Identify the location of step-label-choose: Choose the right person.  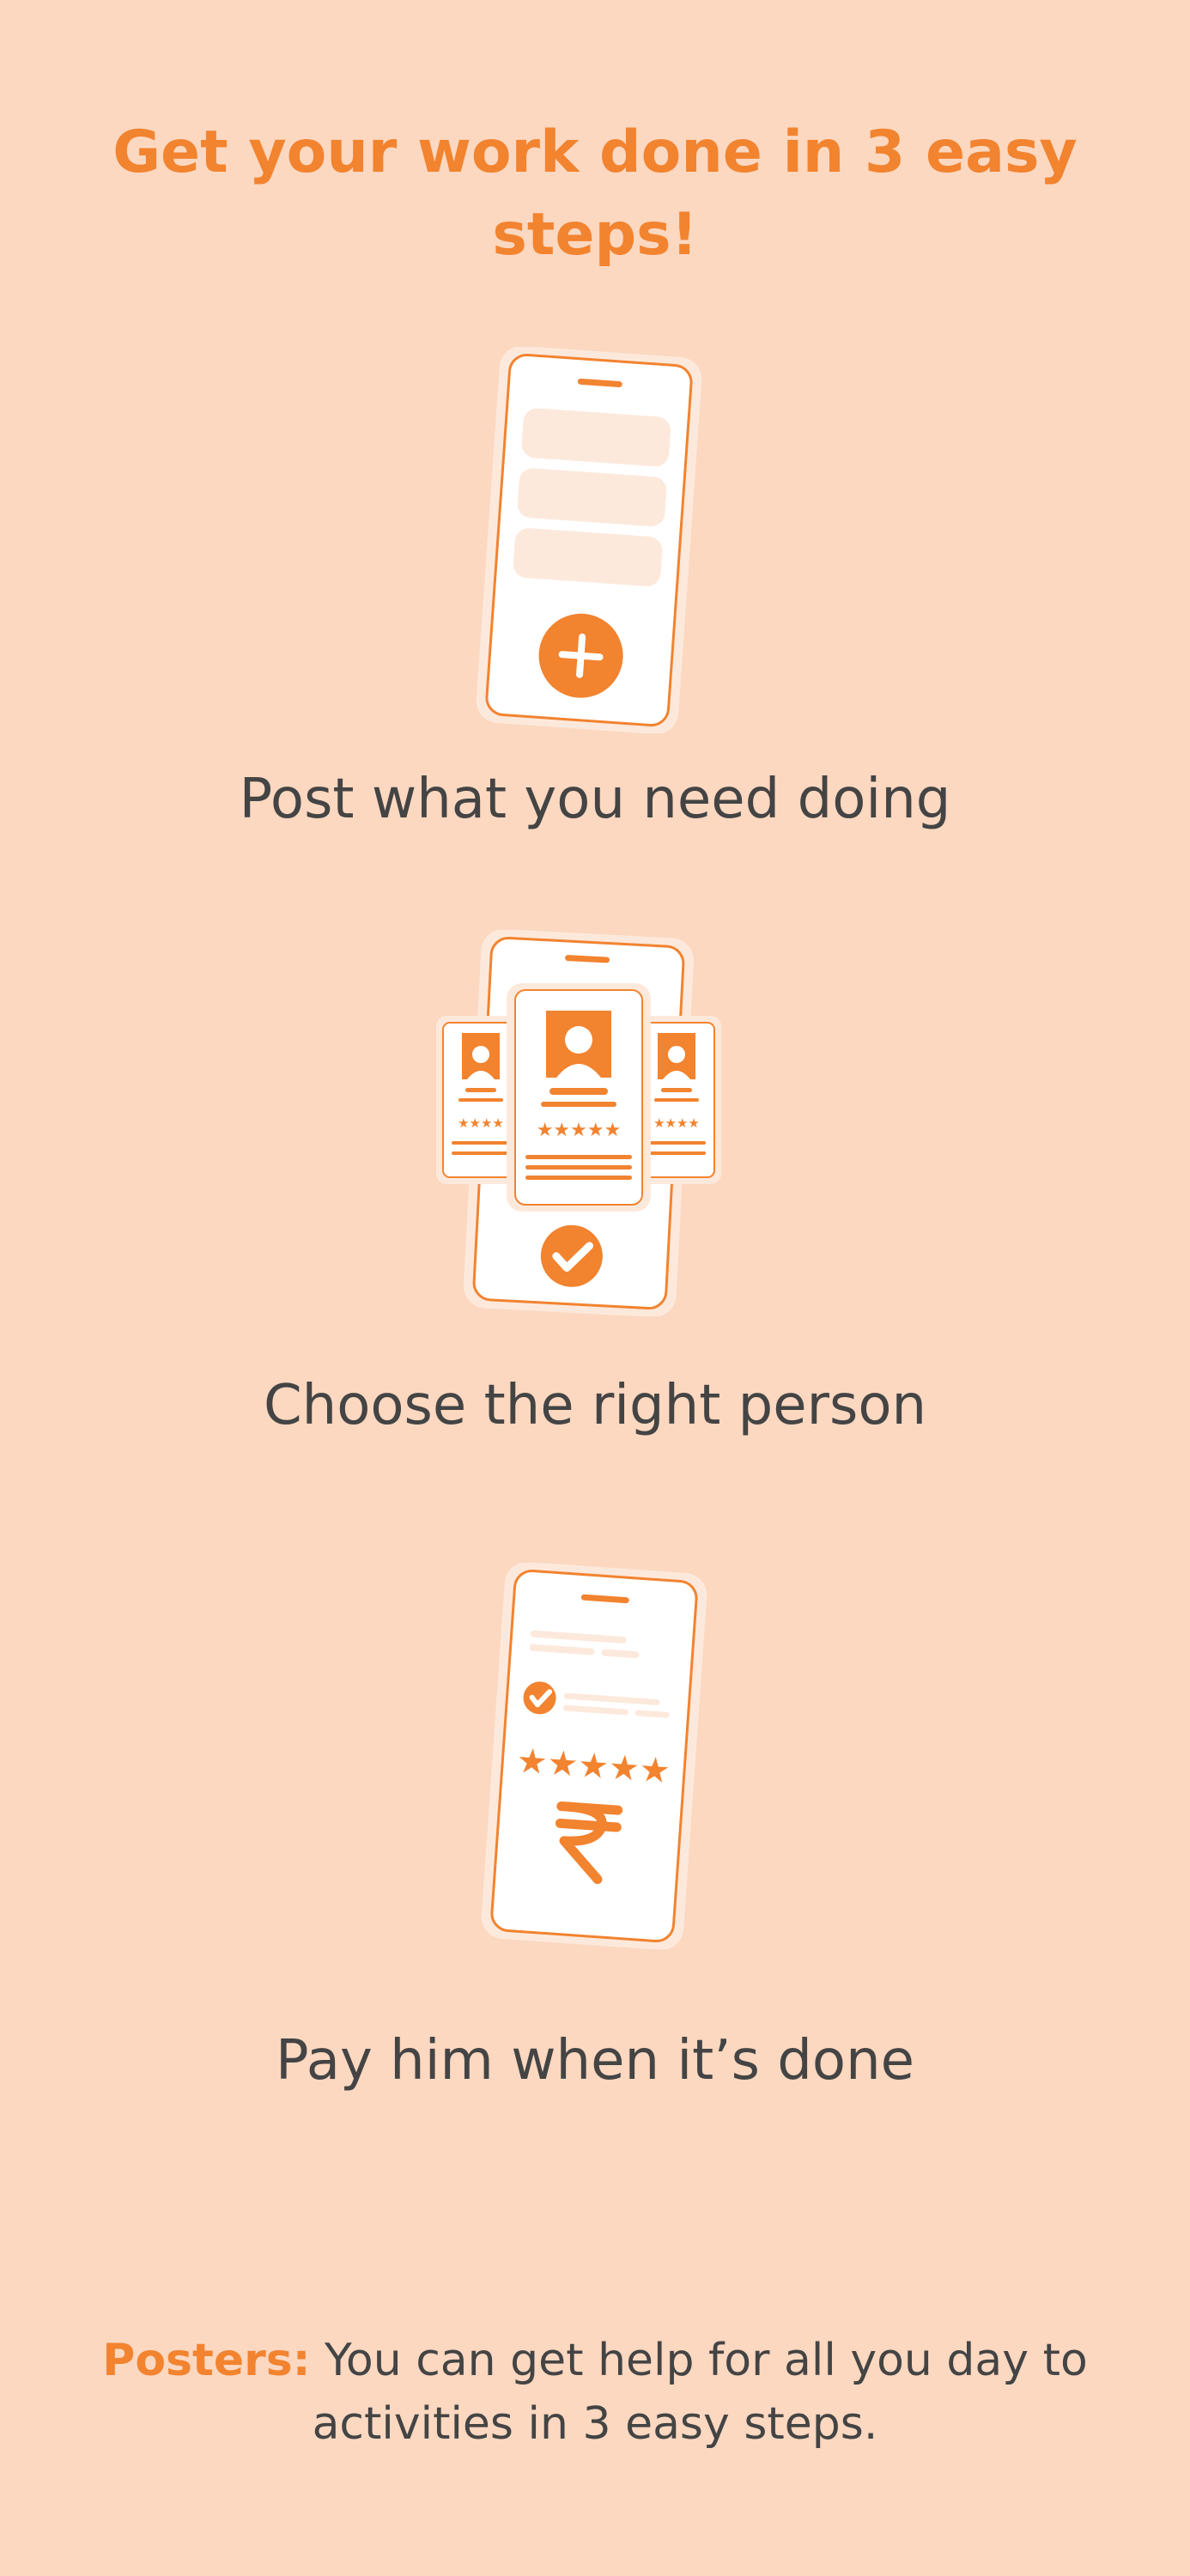
(595, 1405).